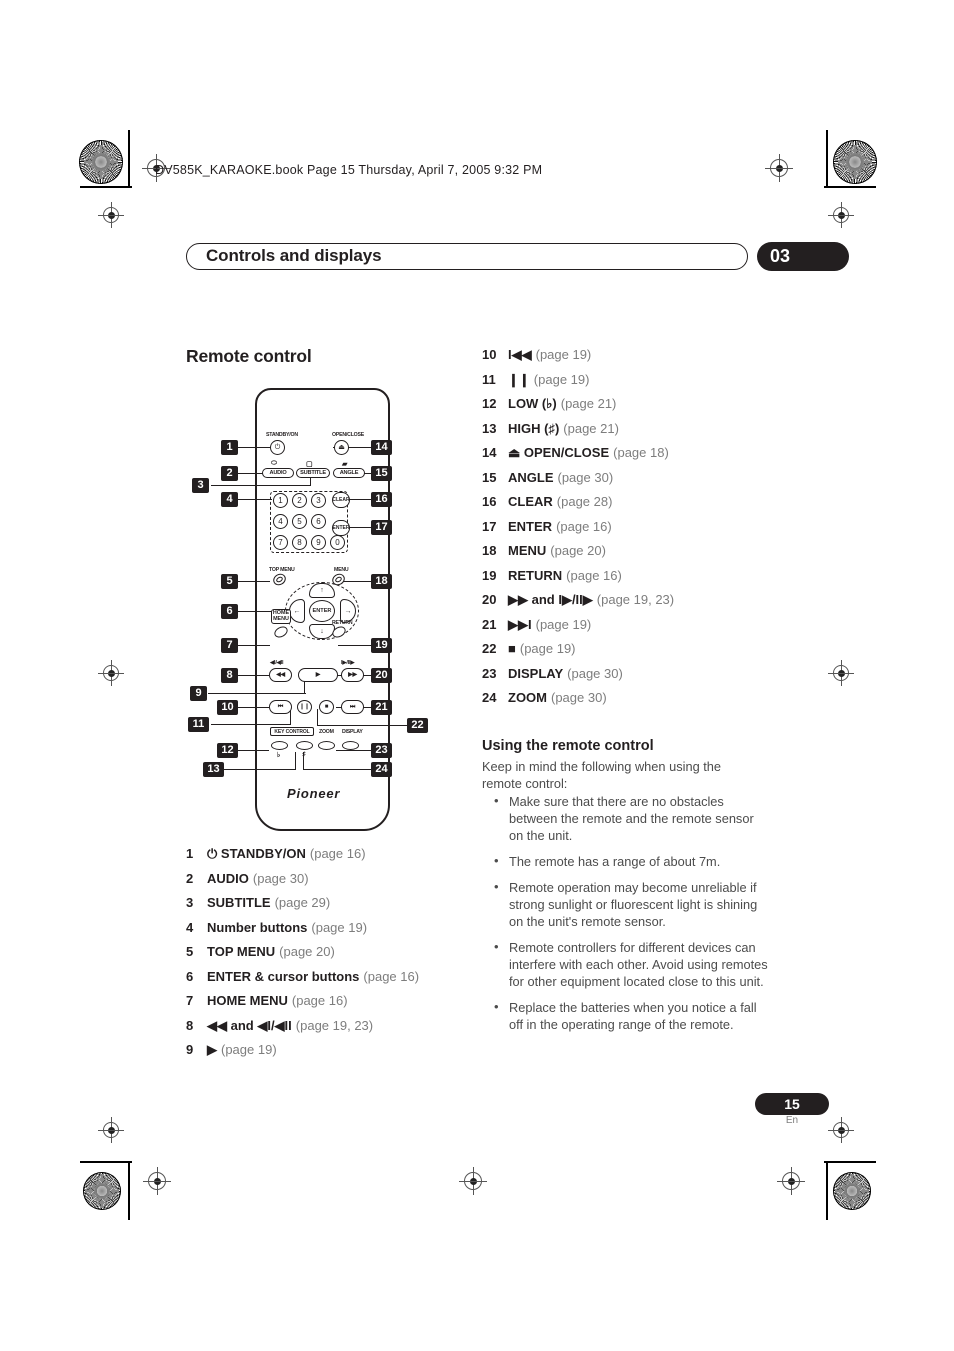  I want to click on cursor-up-button: ↑, so click(322, 590).